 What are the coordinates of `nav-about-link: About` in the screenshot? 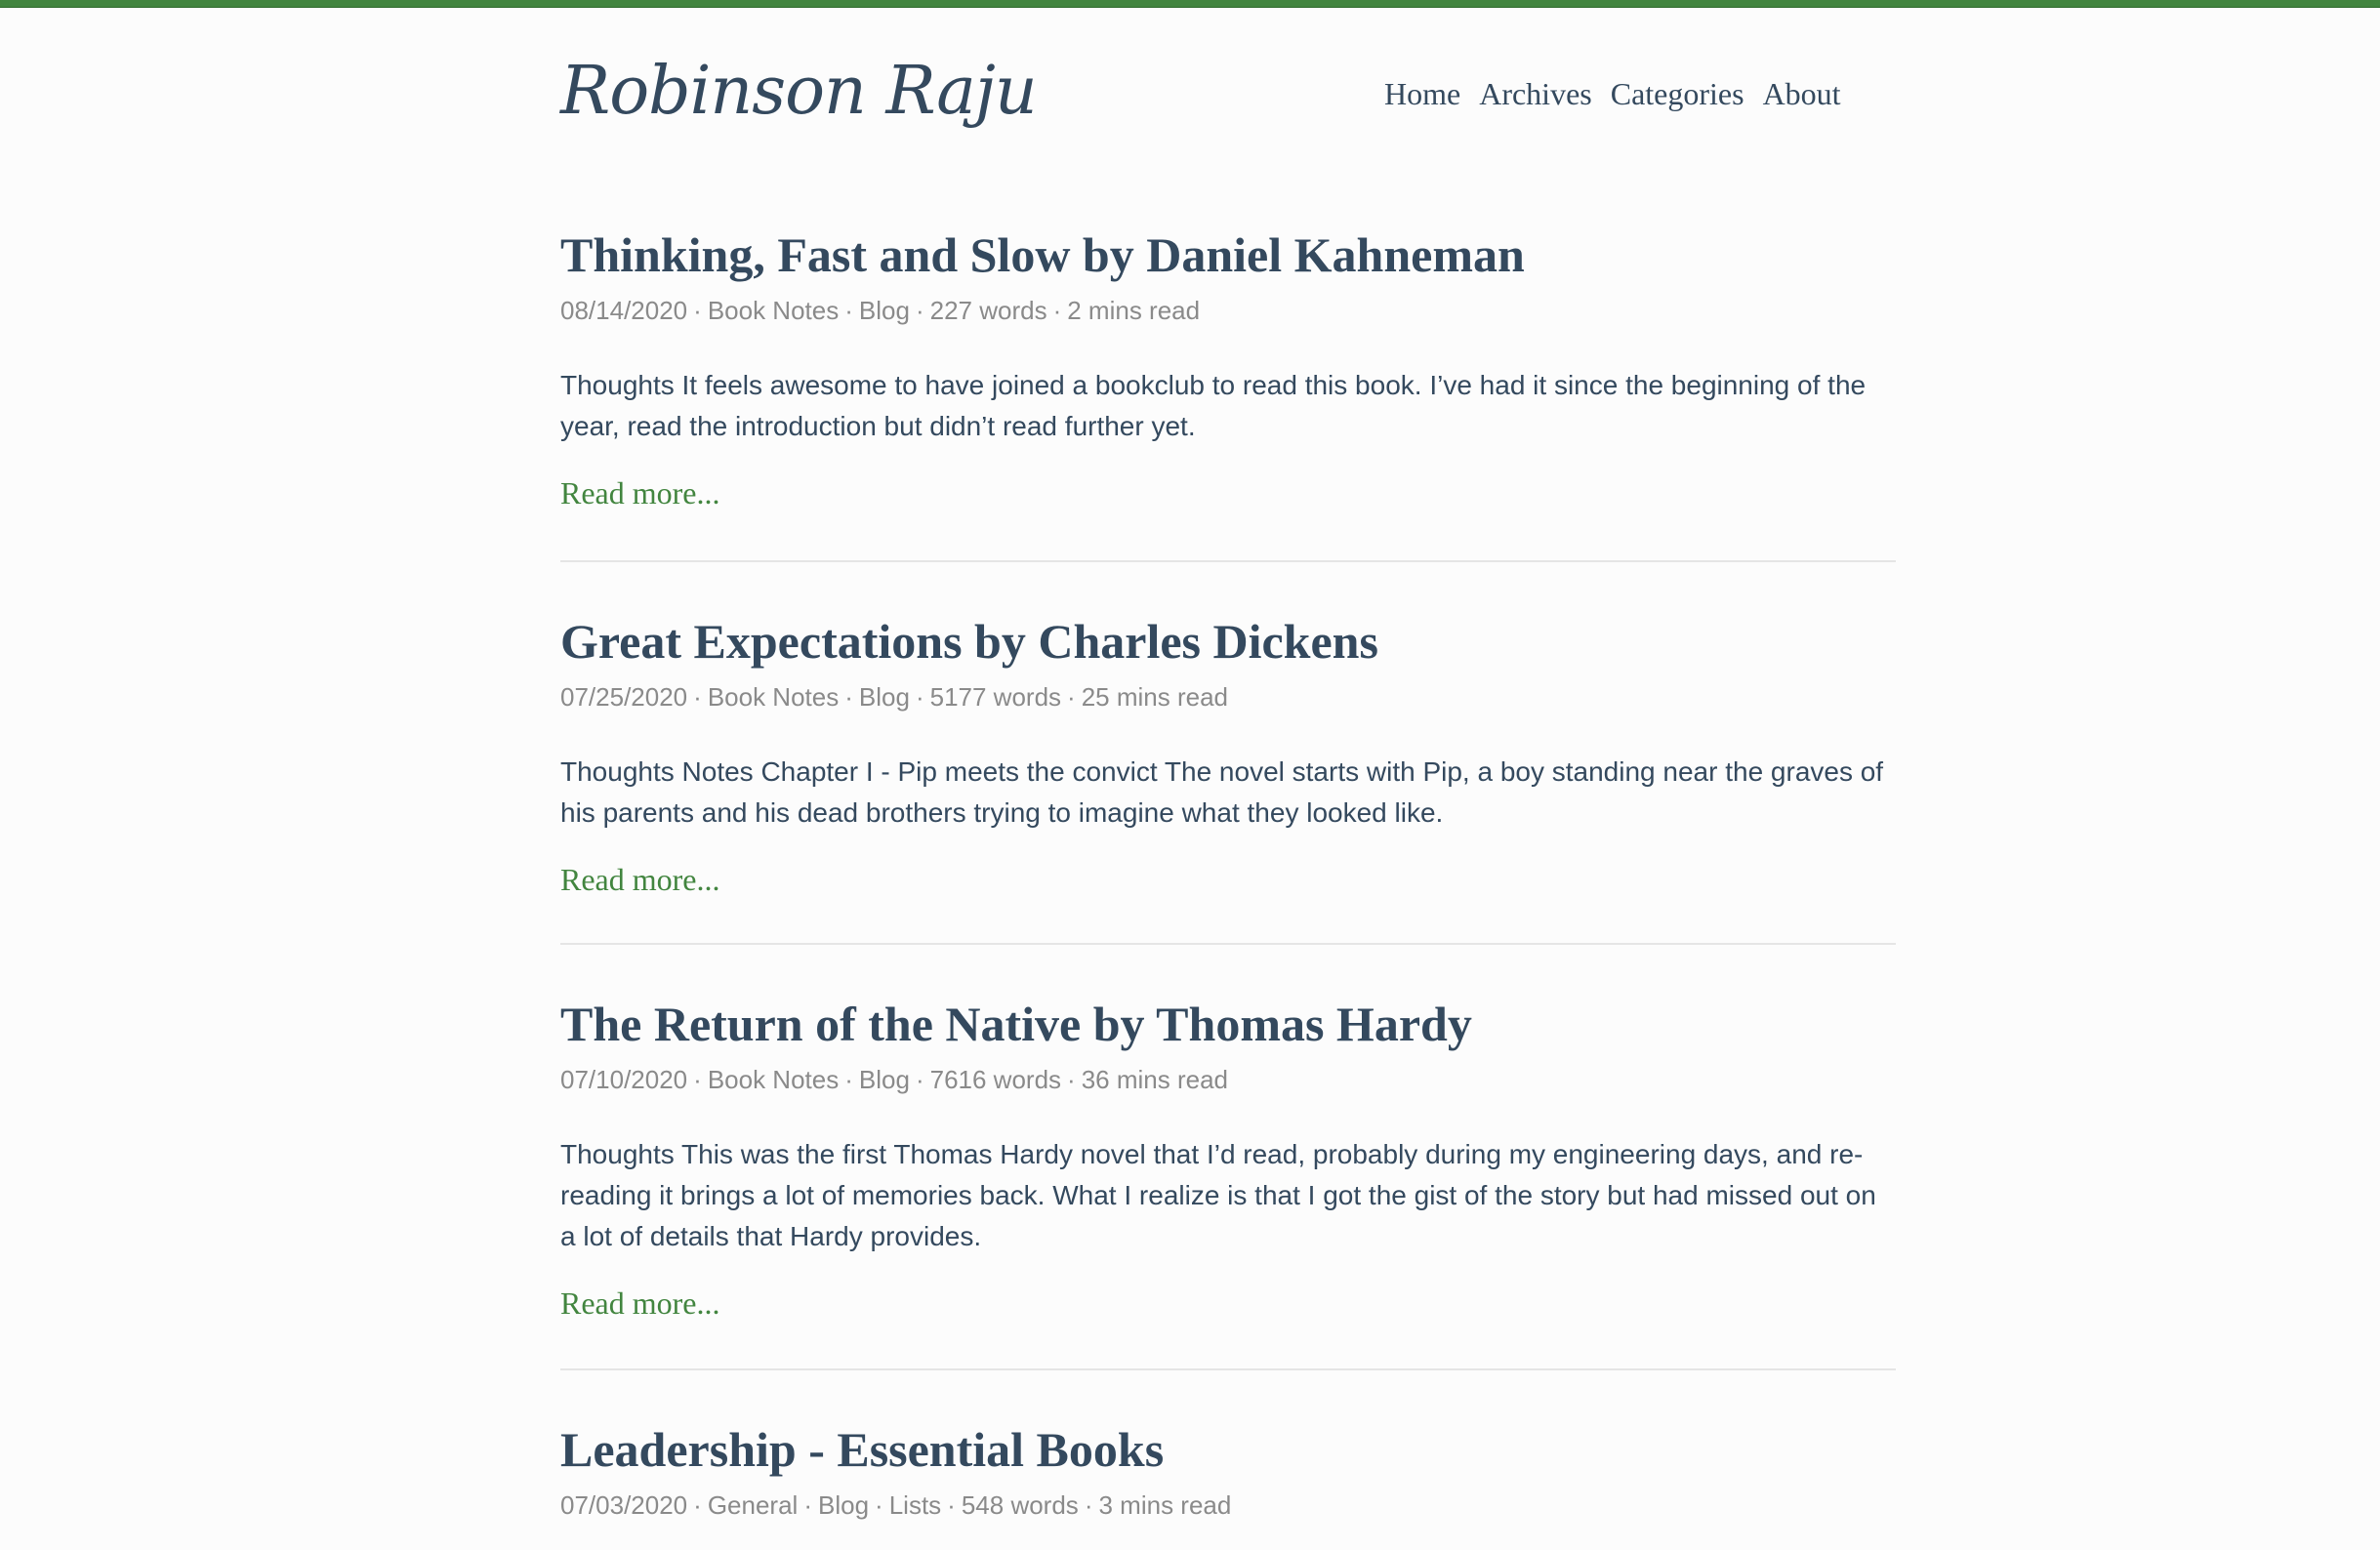 It's located at (1802, 93).